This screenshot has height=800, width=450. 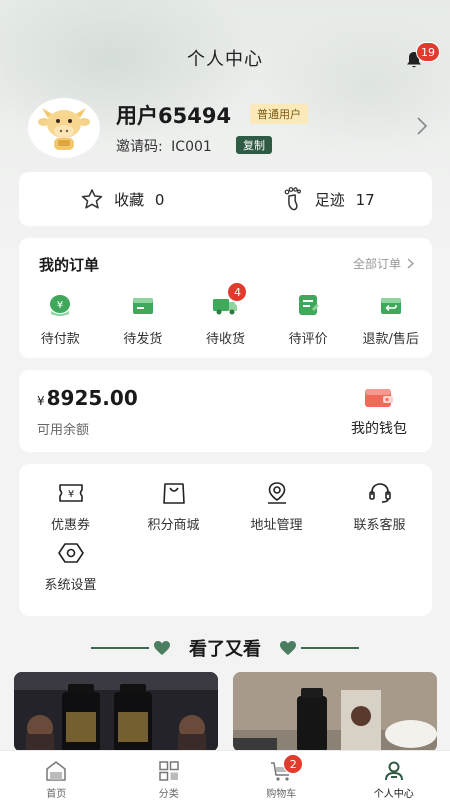 What do you see at coordinates (276, 493) in the screenshot?
I see `location-icon` at bounding box center [276, 493].